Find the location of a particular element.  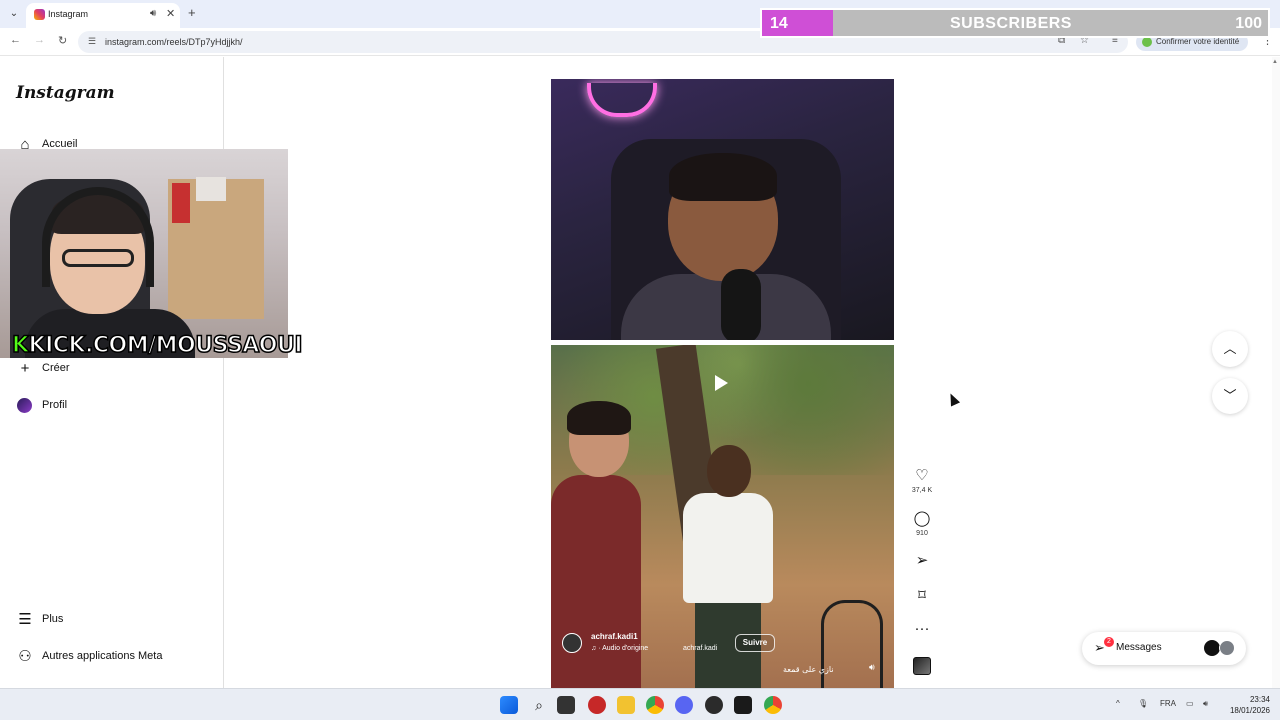

audio-user: achraf.kadi is located at coordinates (700, 648).